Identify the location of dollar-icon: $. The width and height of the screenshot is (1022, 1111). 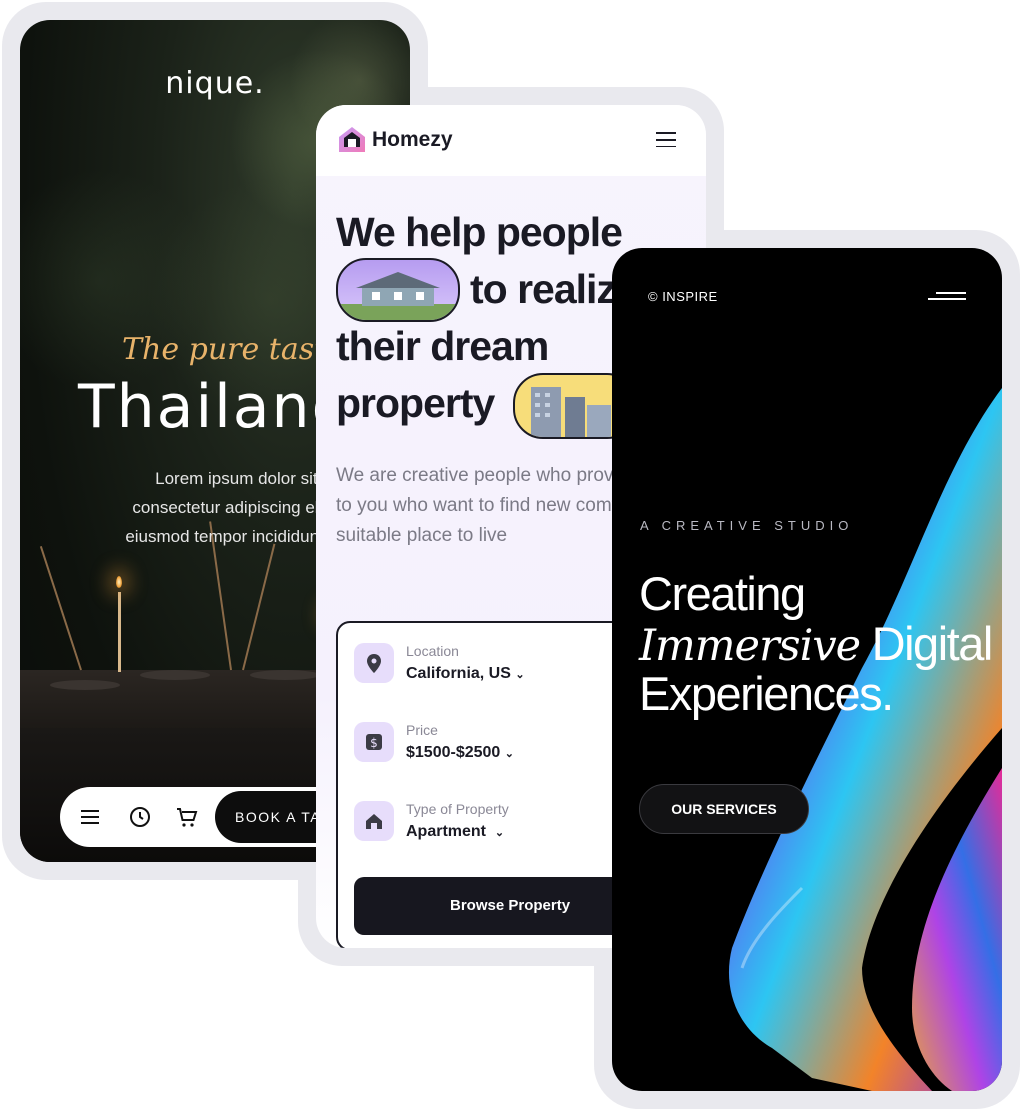
(374, 742).